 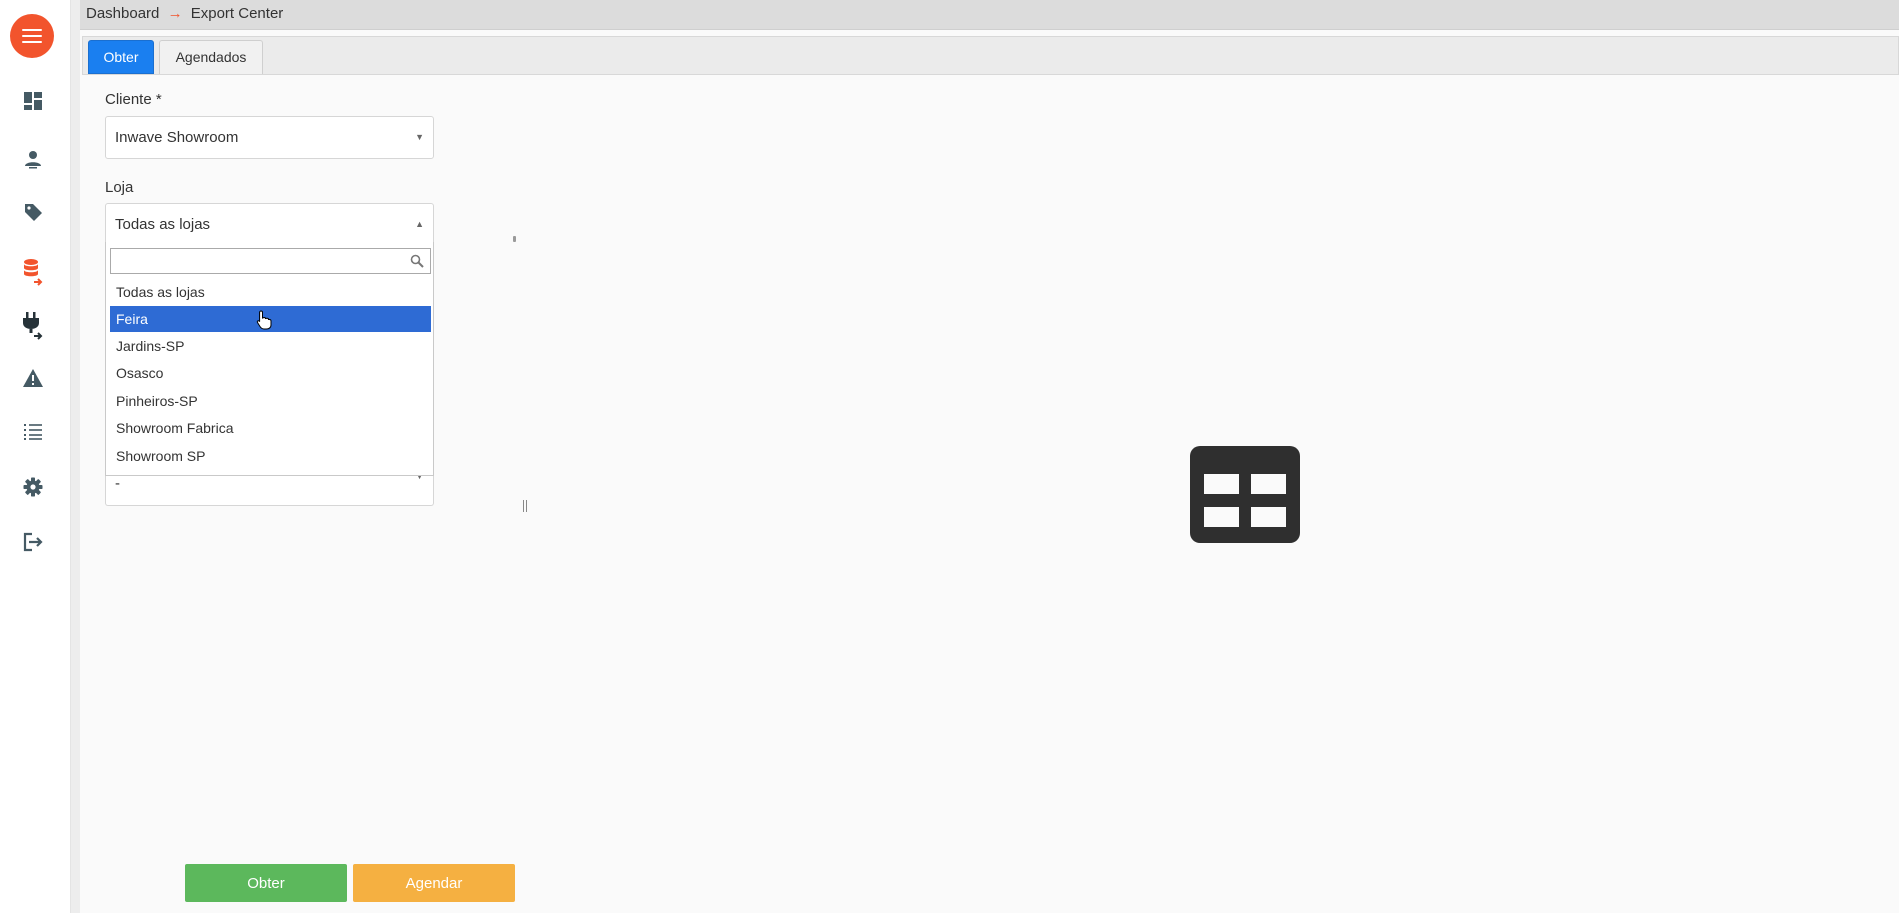 What do you see at coordinates (270, 261) in the screenshot?
I see `dropdown-search-input` at bounding box center [270, 261].